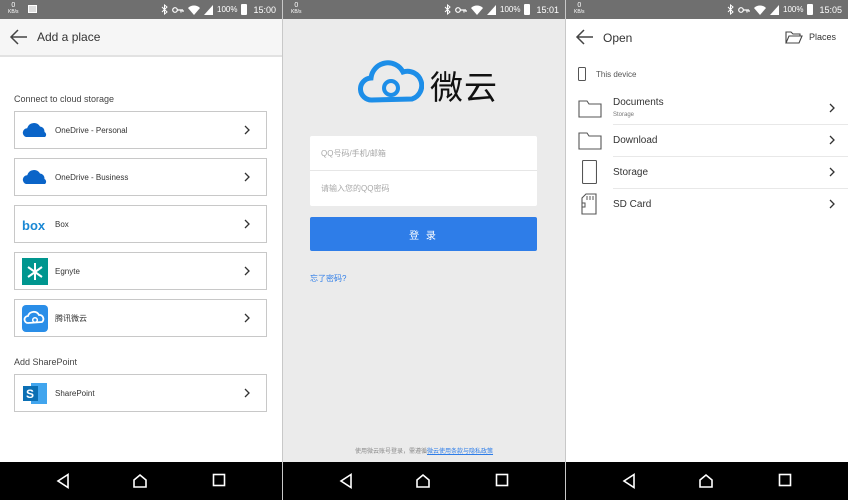  I want to click on sharepoint-row: S SharePoint, so click(140, 393).